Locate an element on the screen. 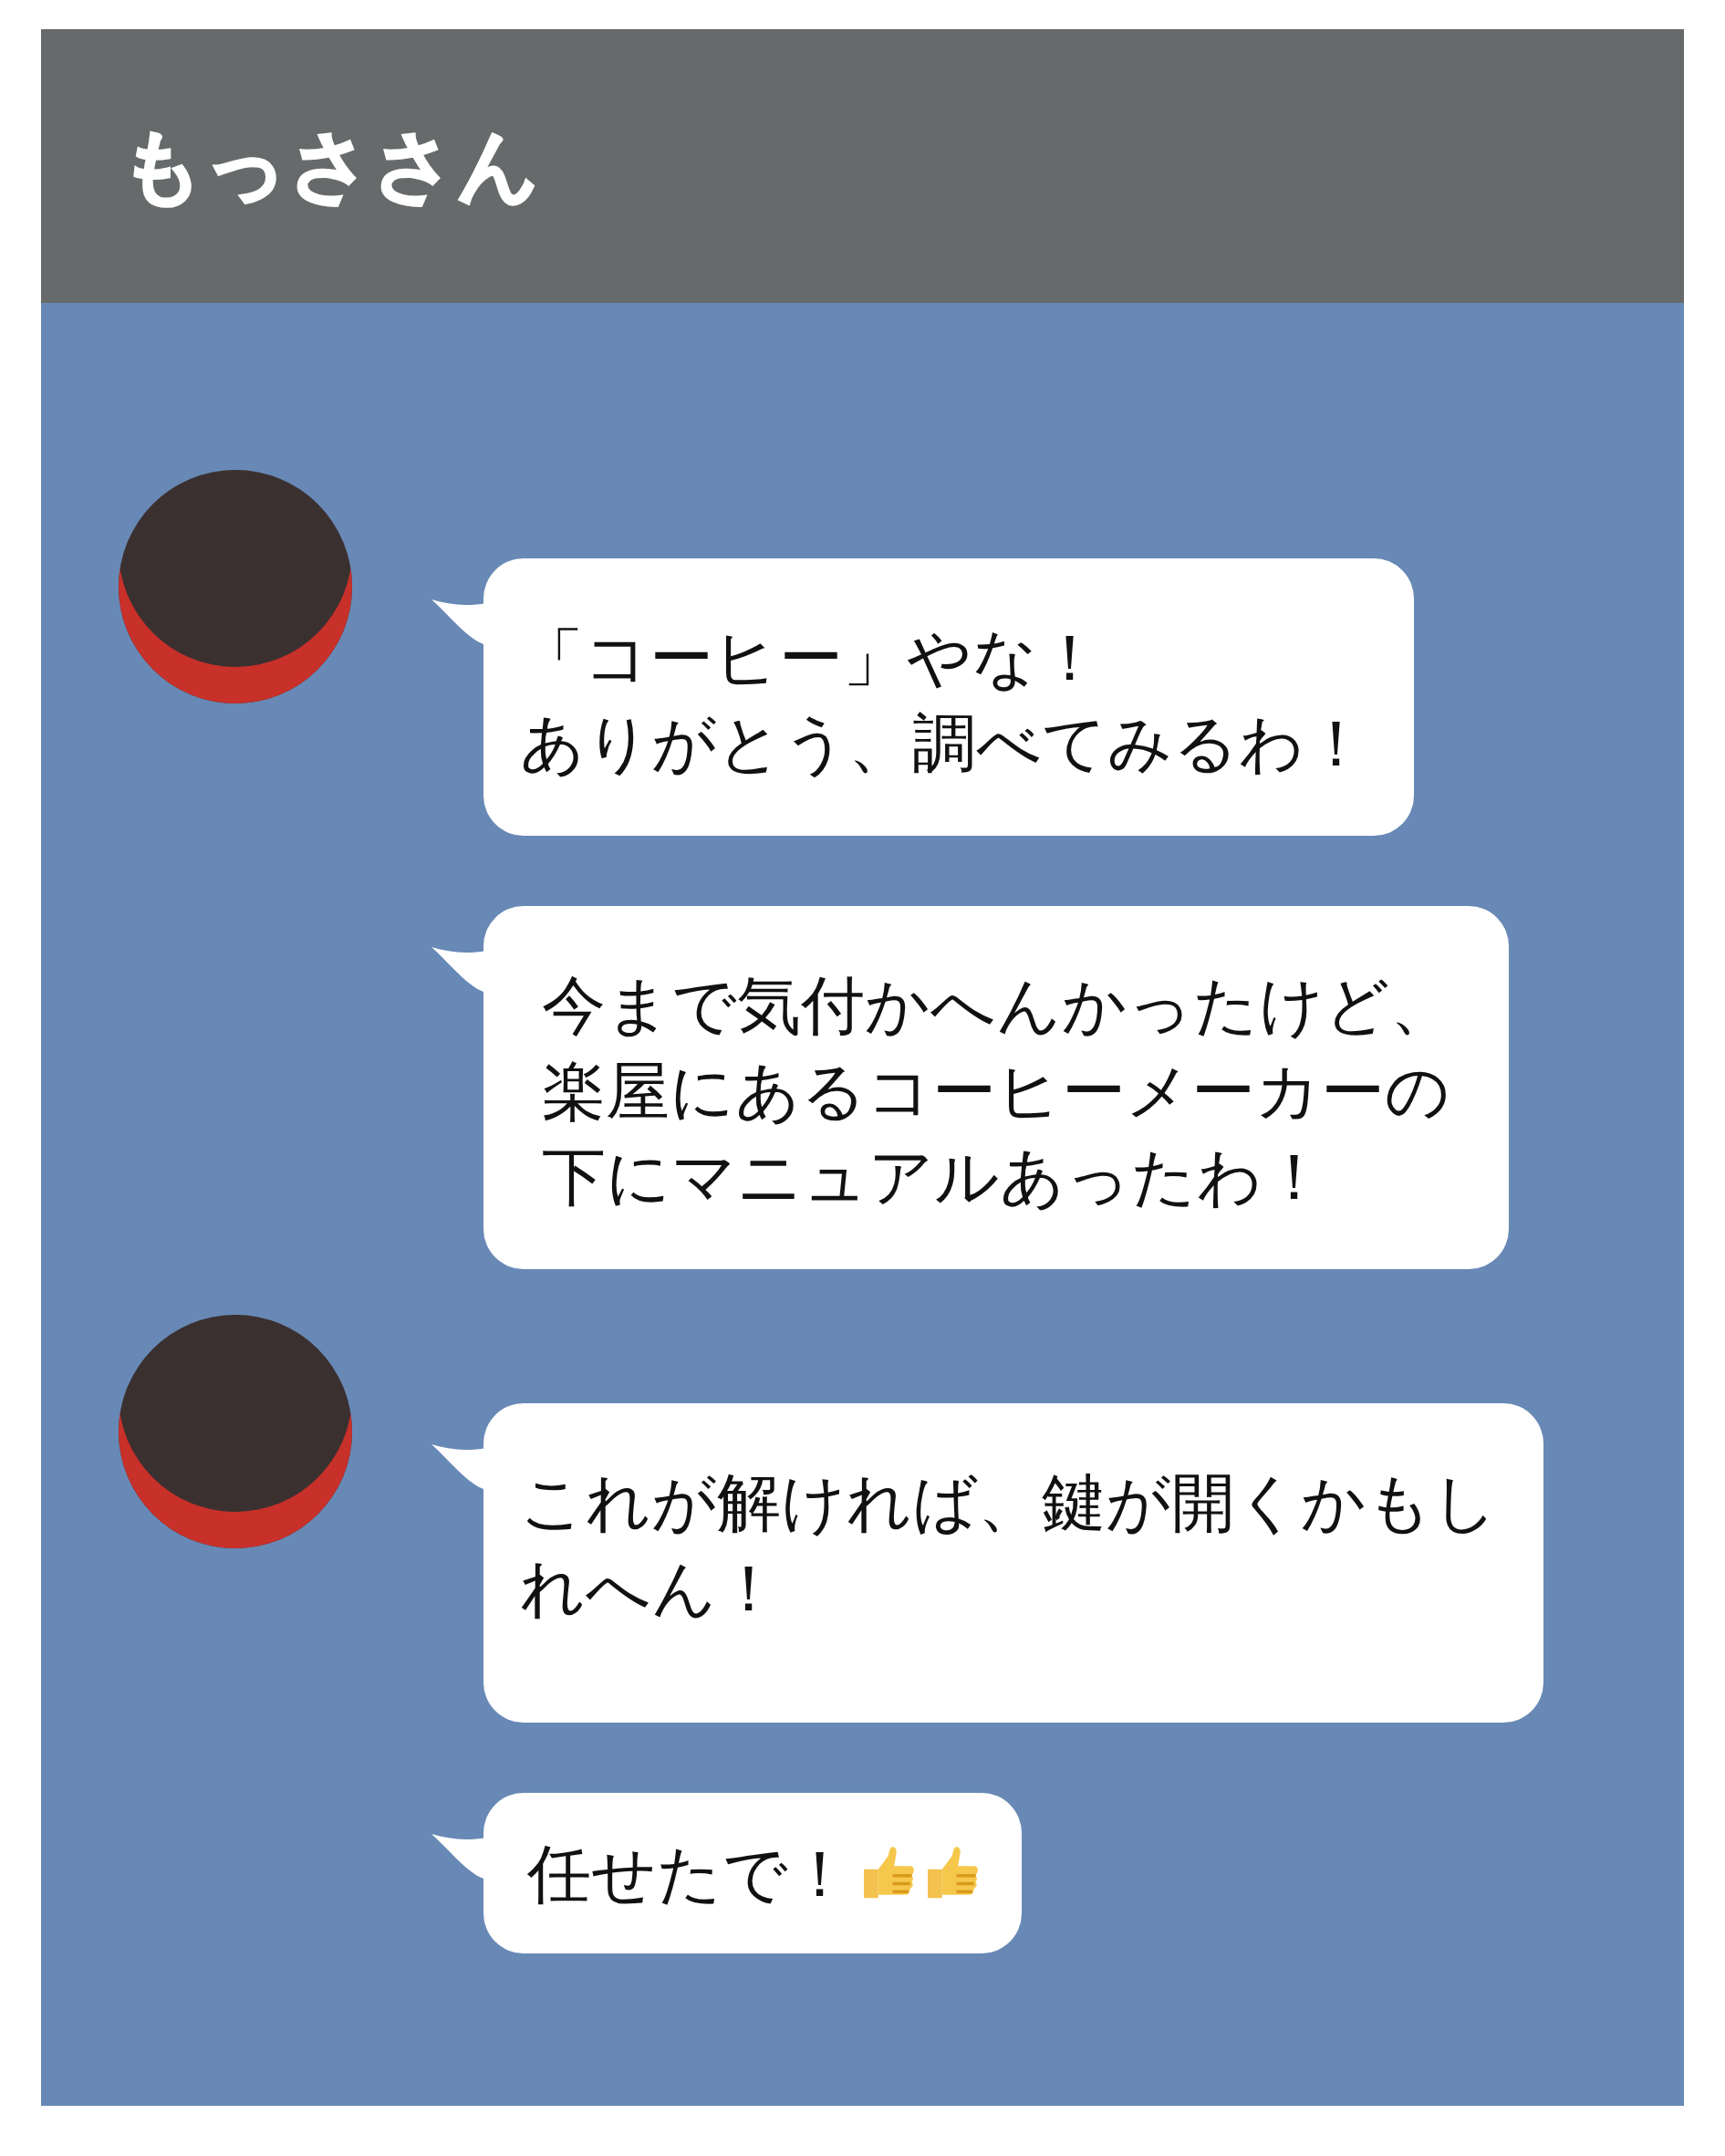 The height and width of the screenshot is (2156, 1725). message-text-line: ありがとう、調べてみるわ！ is located at coordinates (944, 744).